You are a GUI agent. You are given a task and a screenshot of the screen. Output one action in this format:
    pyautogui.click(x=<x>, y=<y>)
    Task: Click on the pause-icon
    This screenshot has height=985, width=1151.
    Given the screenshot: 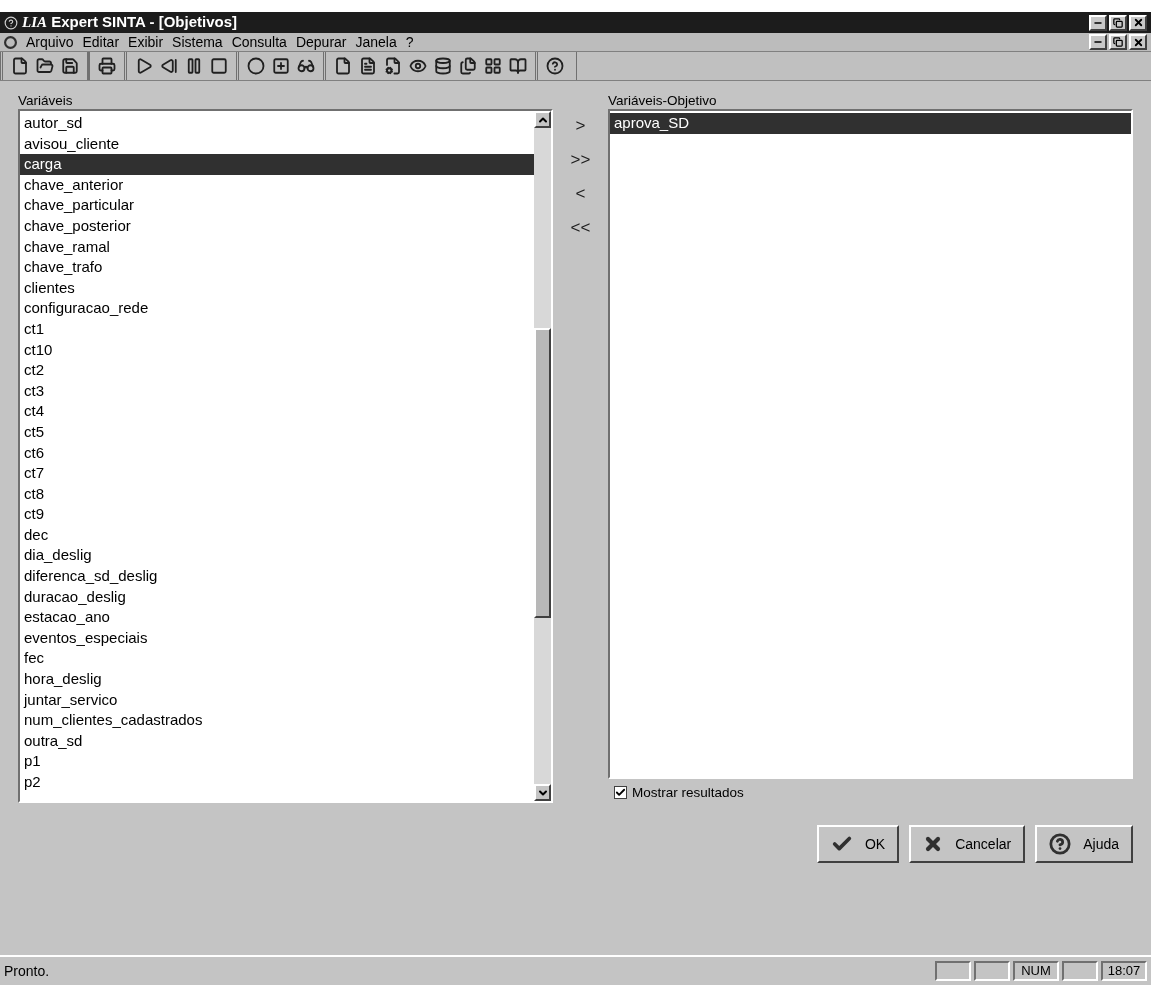 What is the action you would take?
    pyautogui.click(x=194, y=66)
    